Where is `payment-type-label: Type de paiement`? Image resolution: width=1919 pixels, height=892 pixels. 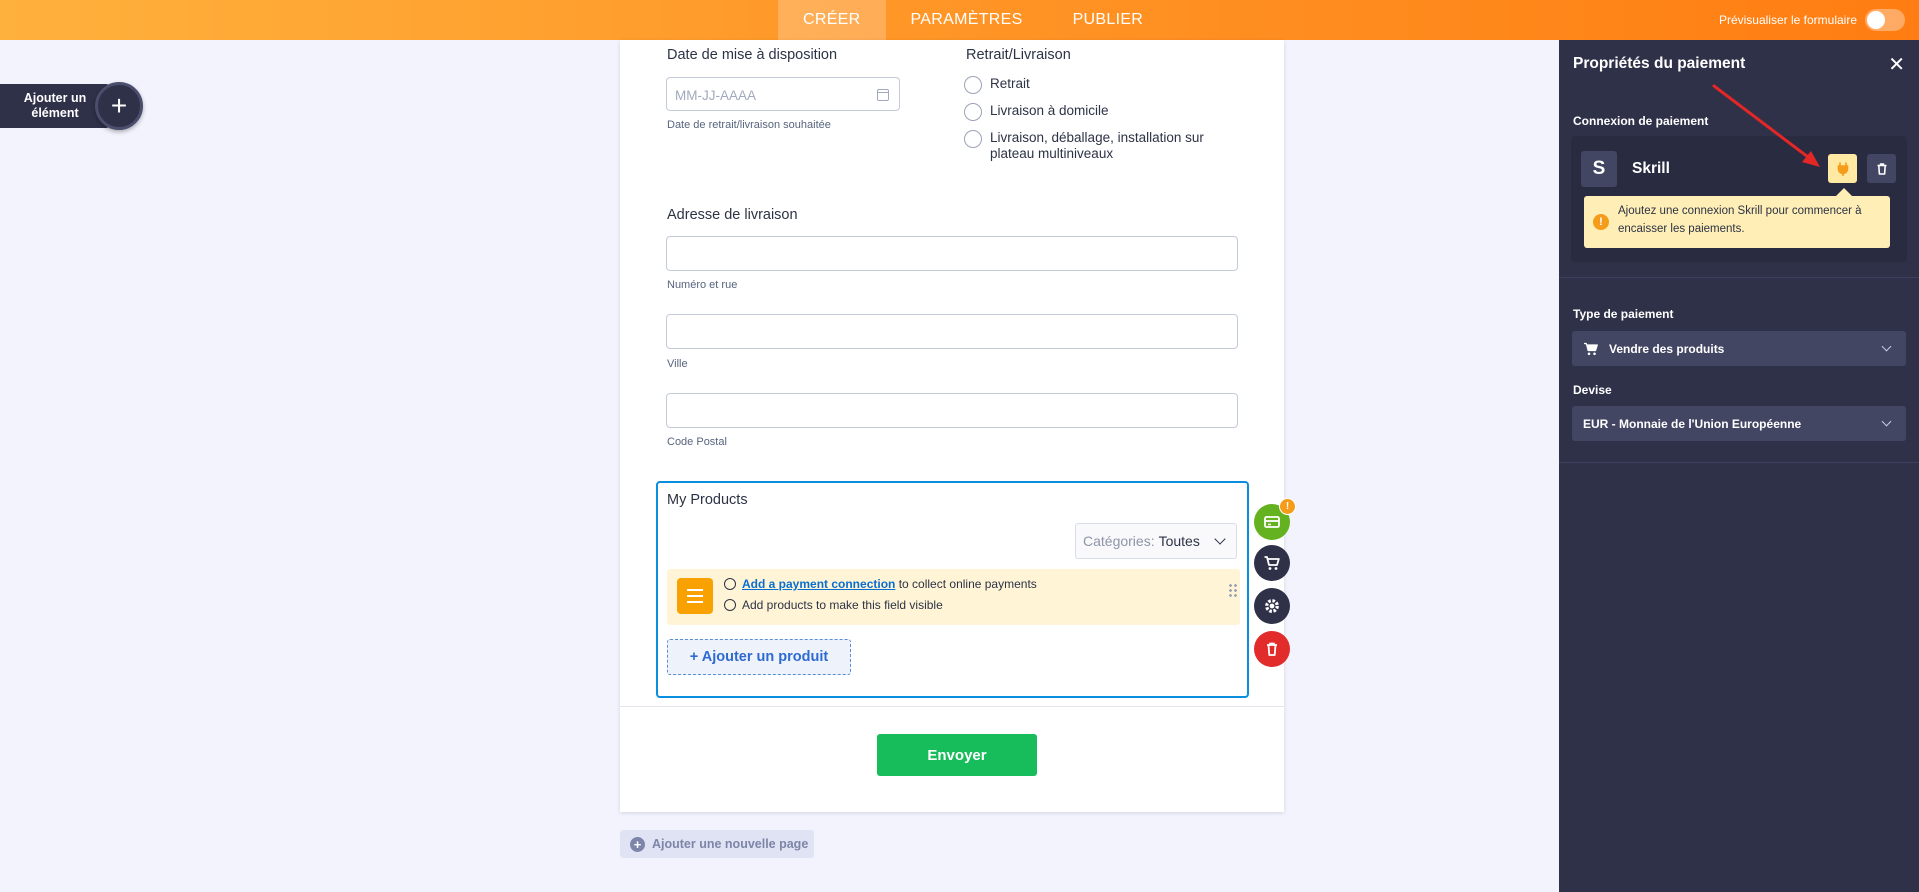
payment-type-label: Type de paiement is located at coordinates (1623, 314).